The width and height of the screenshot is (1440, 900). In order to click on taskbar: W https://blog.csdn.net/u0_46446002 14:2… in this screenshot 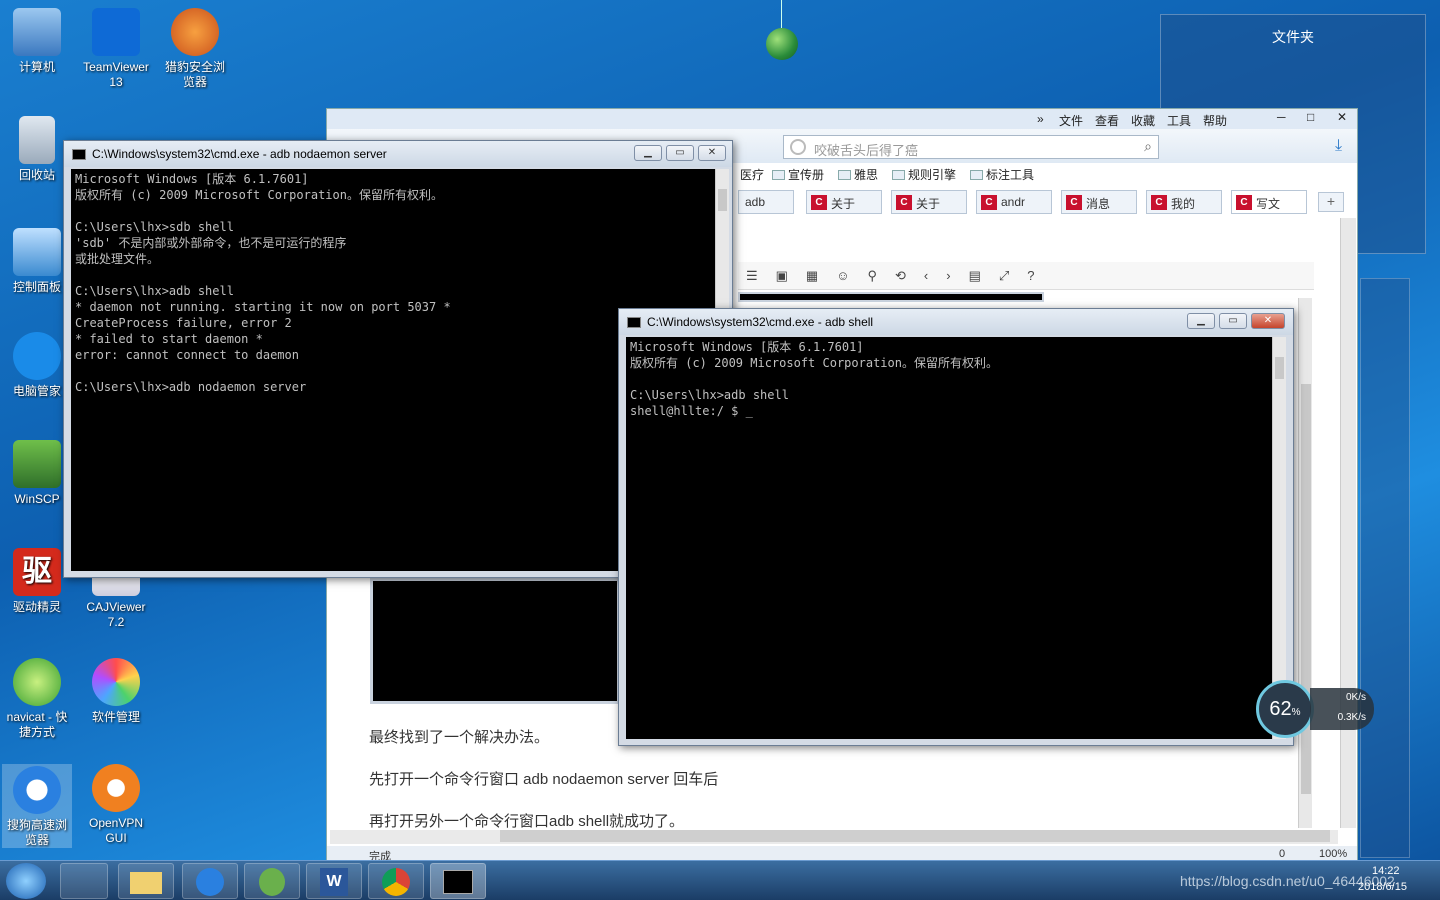, I will do `click(720, 880)`.